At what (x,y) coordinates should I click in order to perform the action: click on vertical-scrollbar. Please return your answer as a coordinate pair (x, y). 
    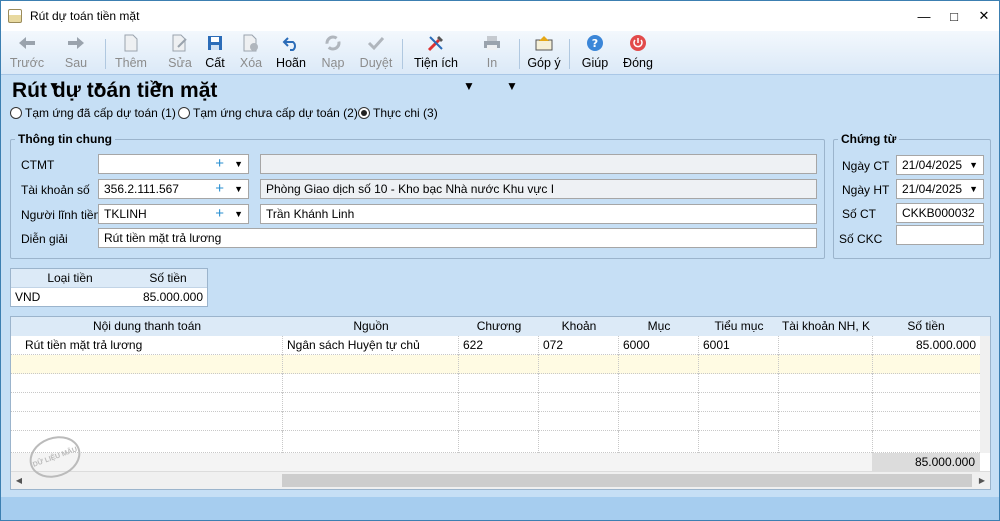
    Looking at the image, I should click on (985, 394).